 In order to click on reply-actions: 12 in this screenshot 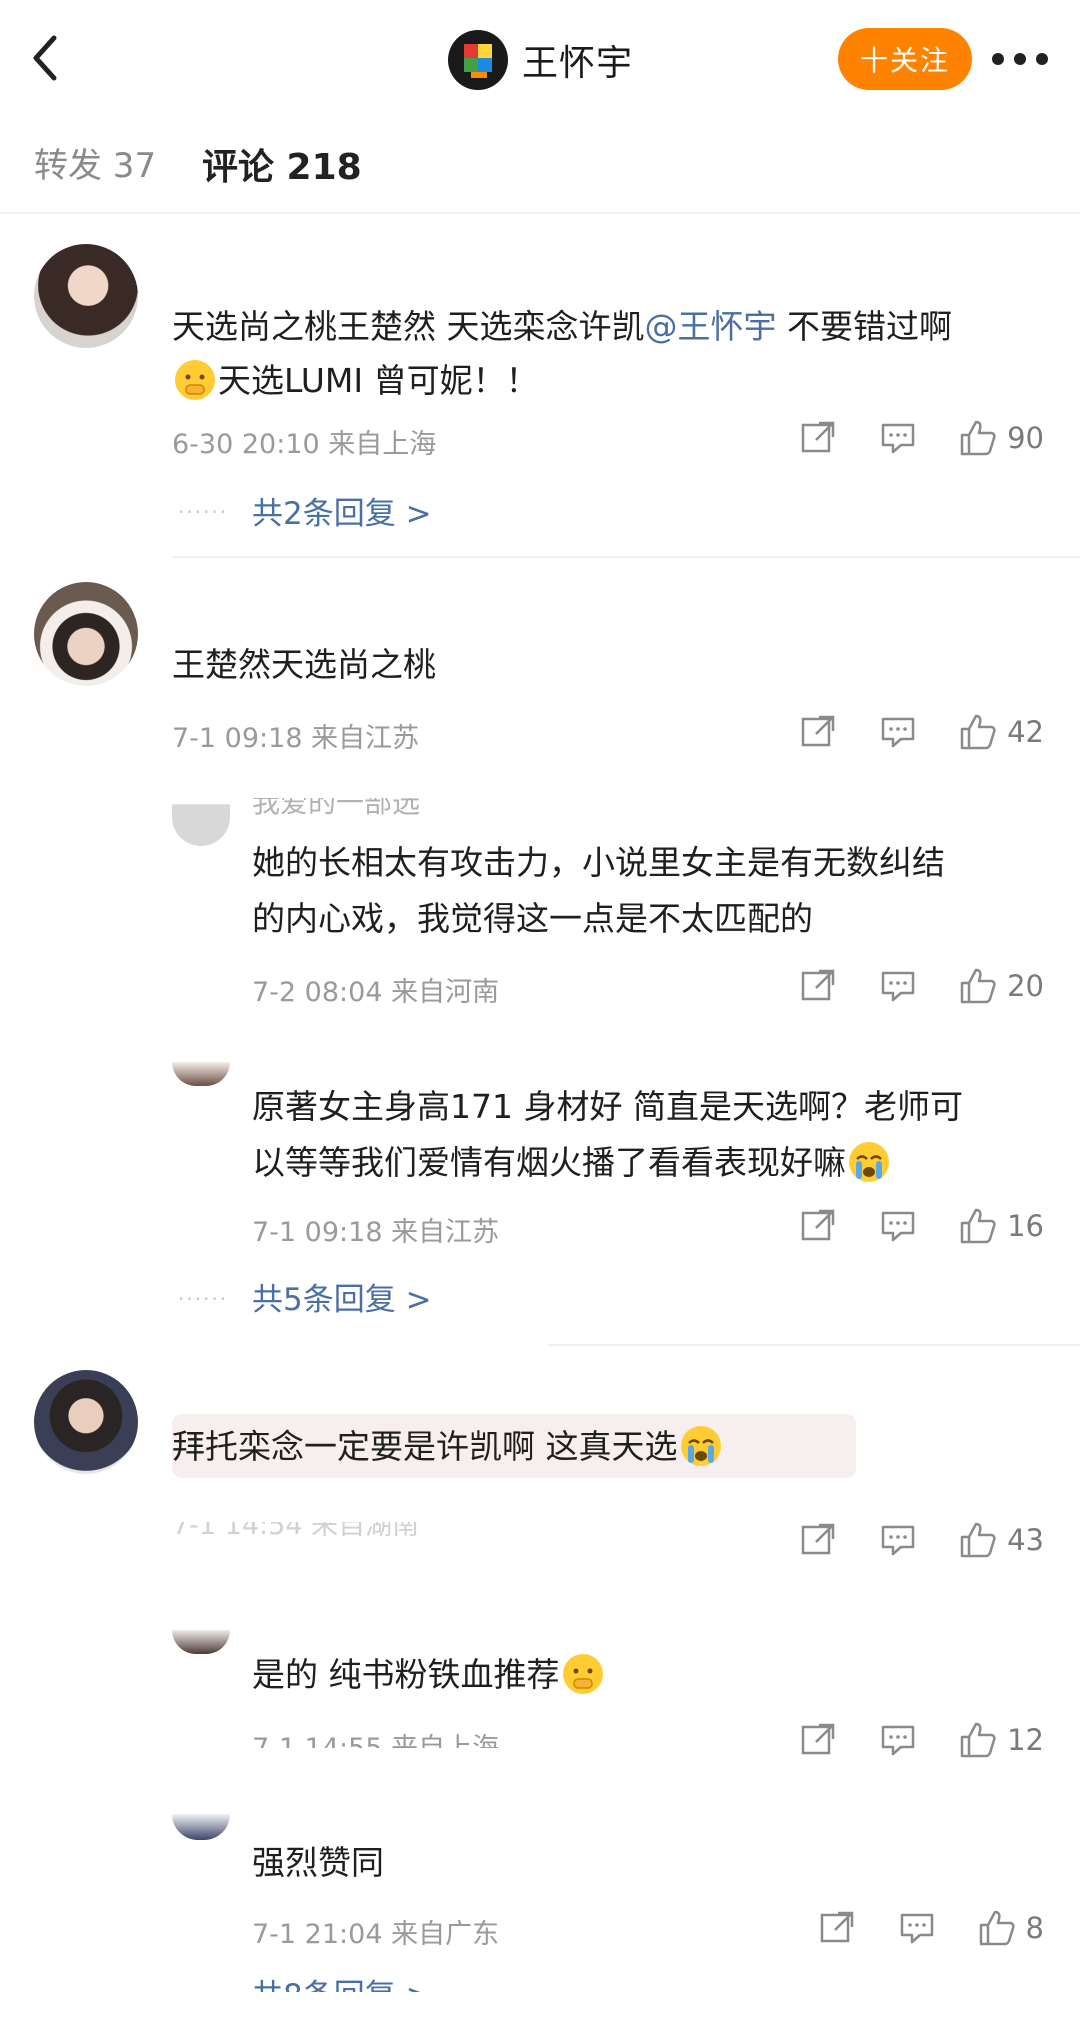, I will do `click(900, 1740)`.